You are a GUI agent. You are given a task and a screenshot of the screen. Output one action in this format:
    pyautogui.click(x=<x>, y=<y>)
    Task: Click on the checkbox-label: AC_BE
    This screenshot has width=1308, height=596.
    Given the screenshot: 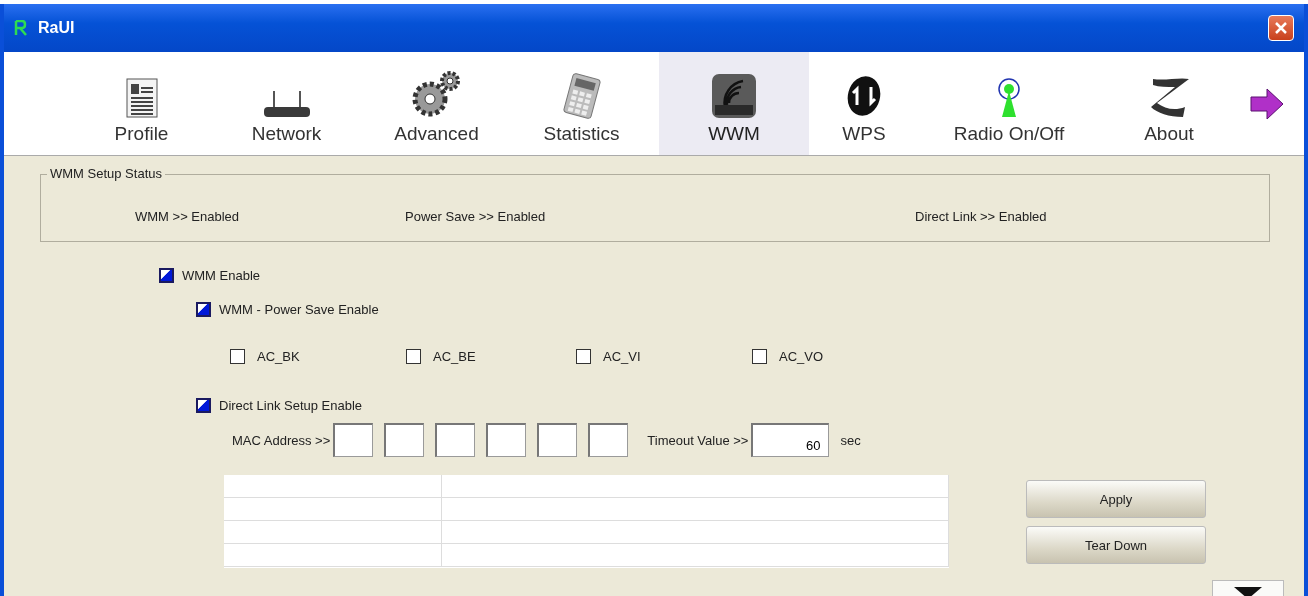 What is the action you would take?
    pyautogui.click(x=454, y=356)
    